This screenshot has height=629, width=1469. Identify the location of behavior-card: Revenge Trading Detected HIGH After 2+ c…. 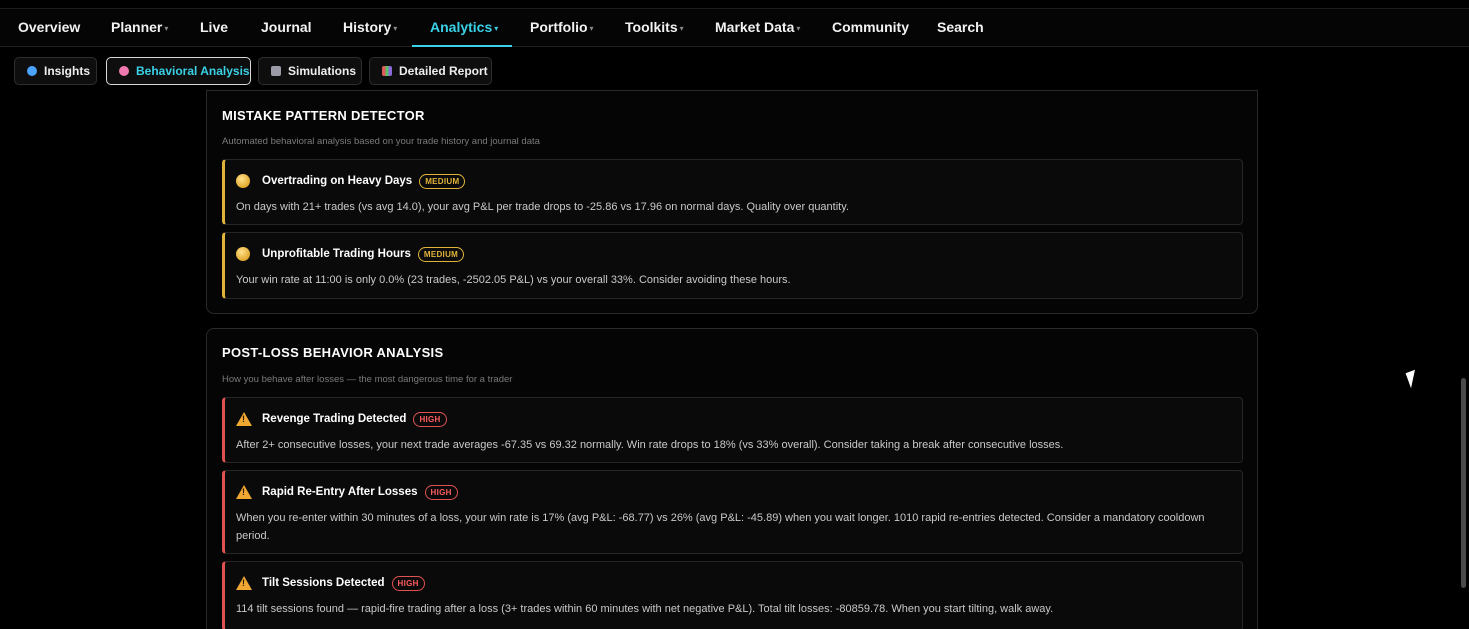
(732, 430).